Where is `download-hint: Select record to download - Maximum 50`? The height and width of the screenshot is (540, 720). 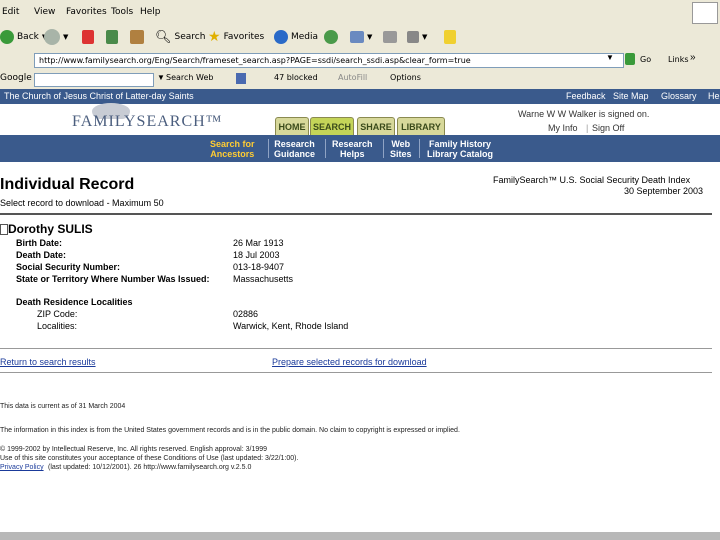 download-hint: Select record to download - Maximum 50 is located at coordinates (82, 203).